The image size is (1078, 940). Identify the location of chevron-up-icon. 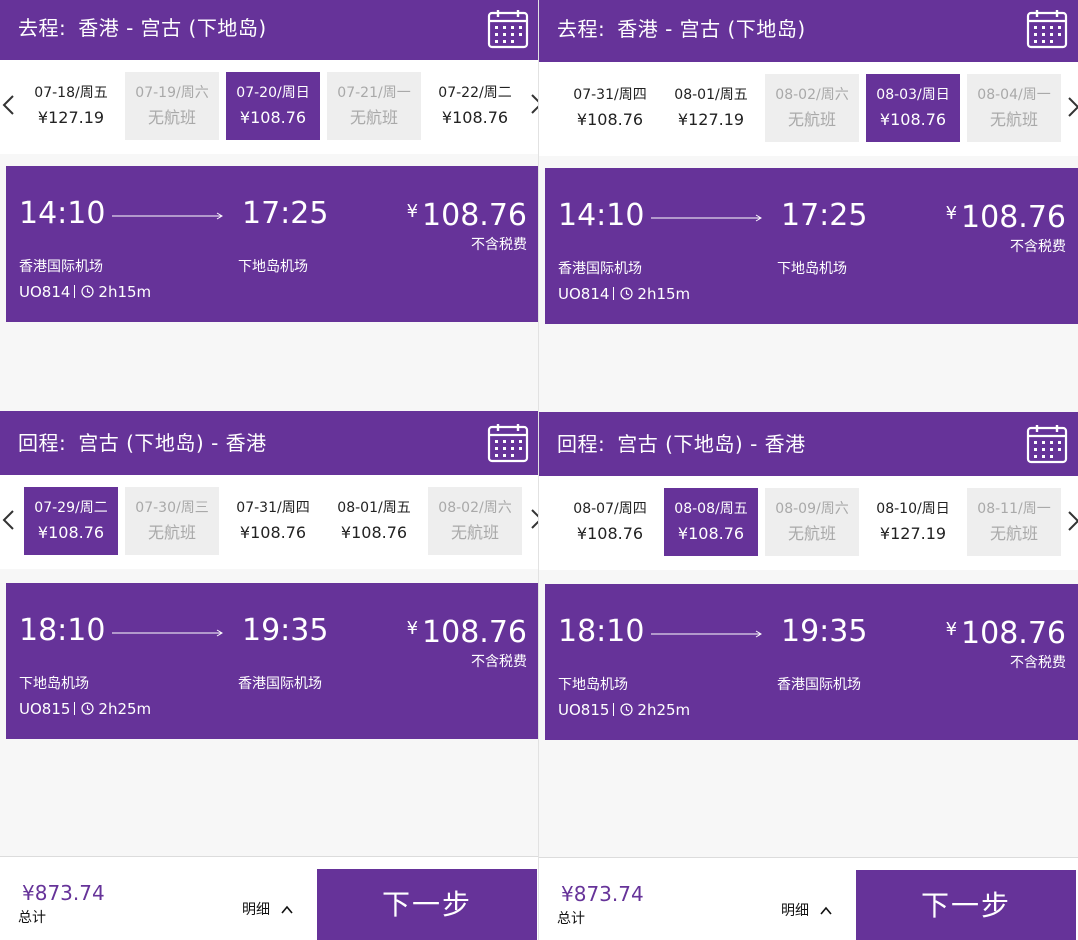
(287, 910).